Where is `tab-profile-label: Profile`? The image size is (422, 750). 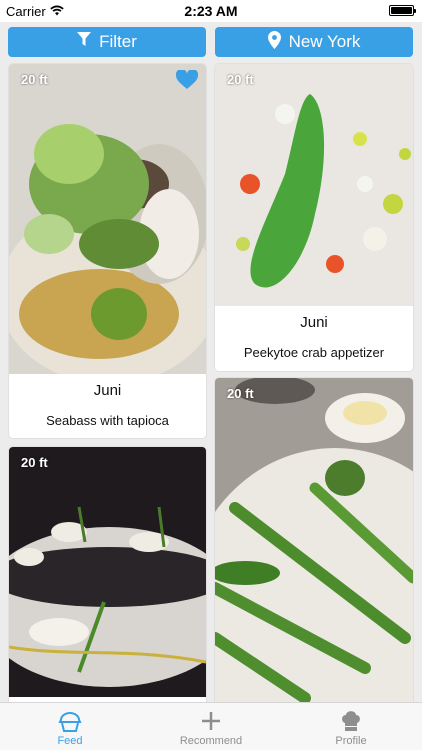 tab-profile-label: Profile is located at coordinates (351, 741).